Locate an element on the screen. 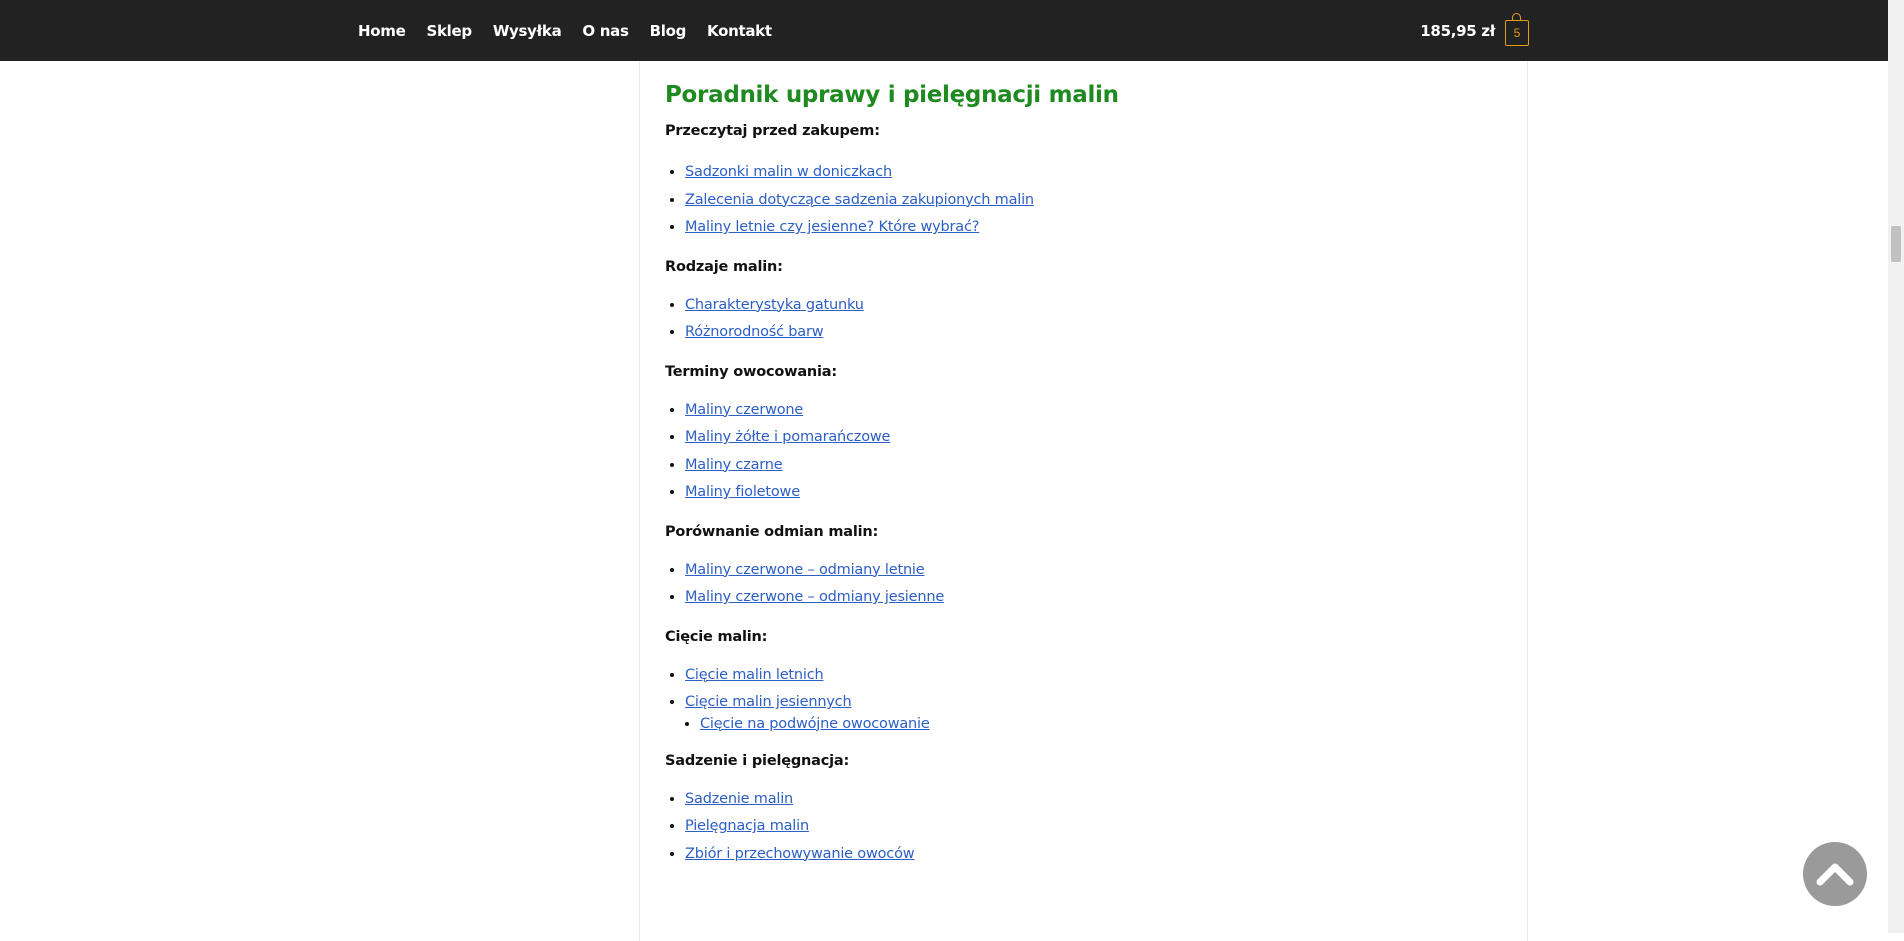 The height and width of the screenshot is (941, 1904). guide-link: Cięcie malin jesiennych is located at coordinates (768, 702).